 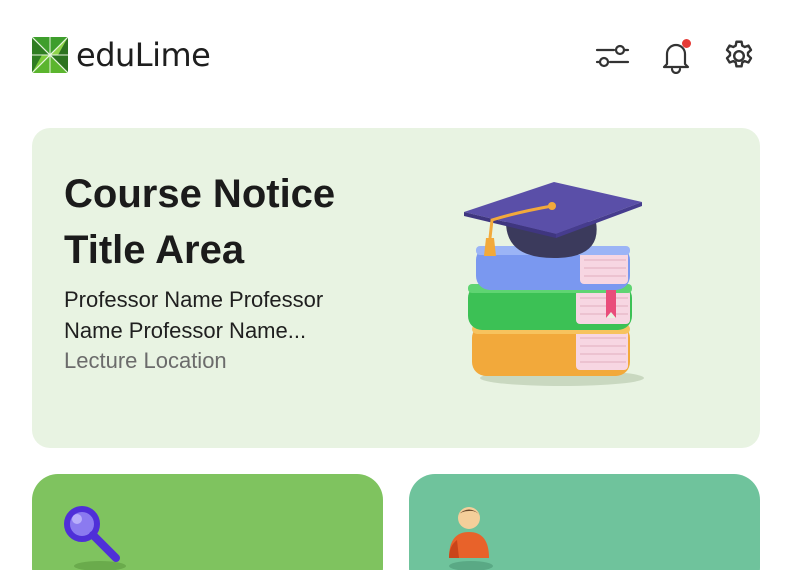 I want to click on app-logo: eduLime, so click(x=121, y=55).